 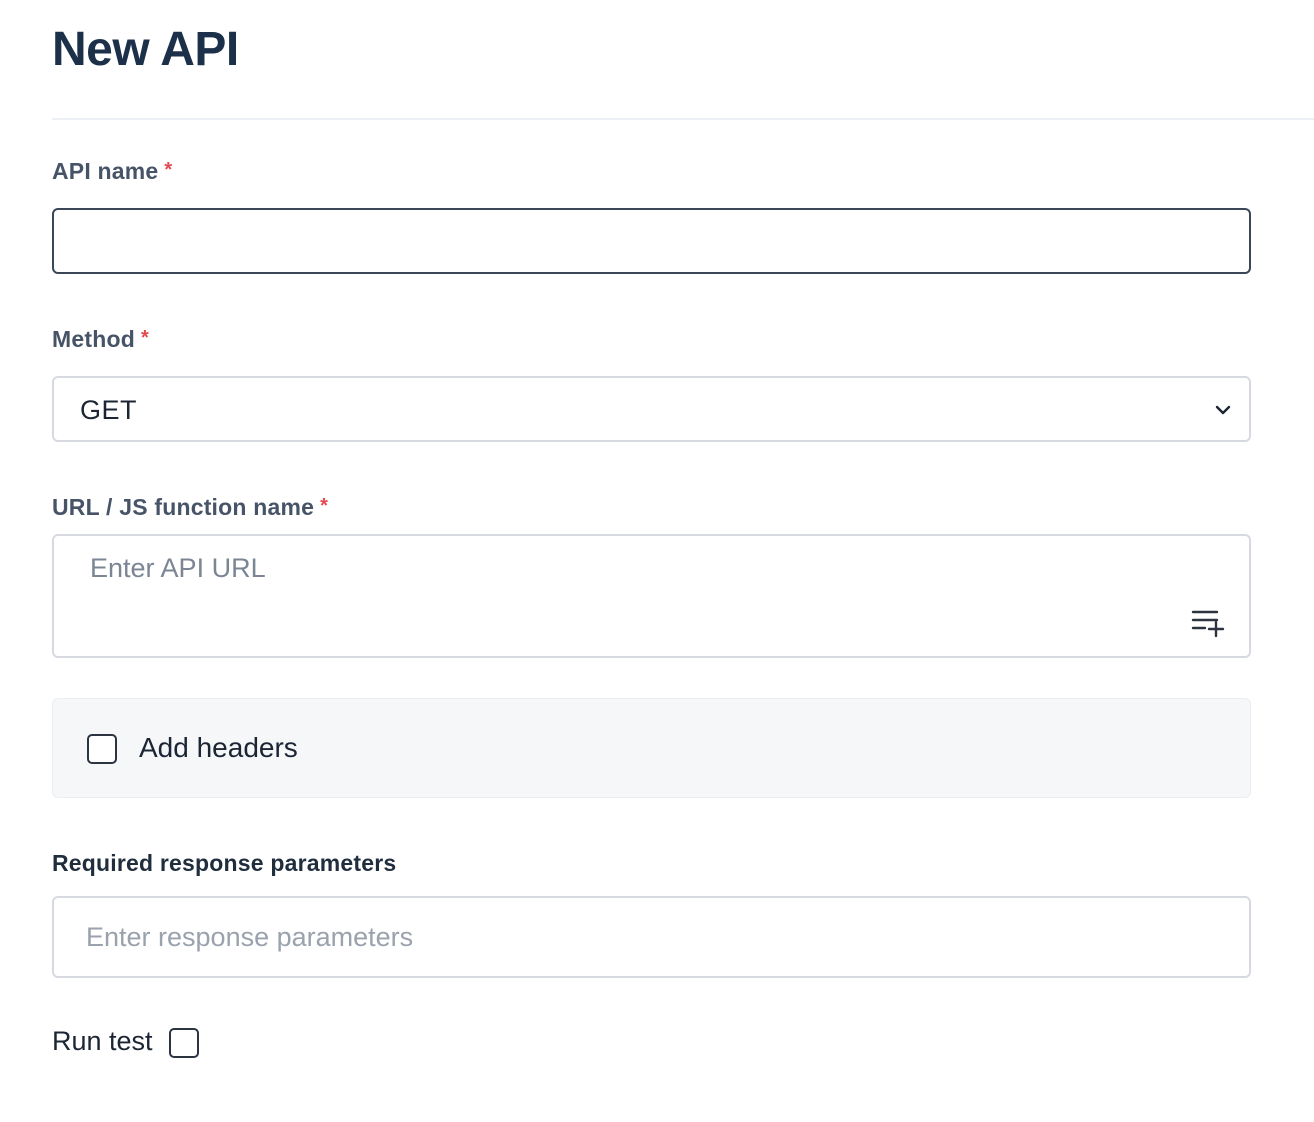 I want to click on api-name-label: API name *, so click(x=112, y=171).